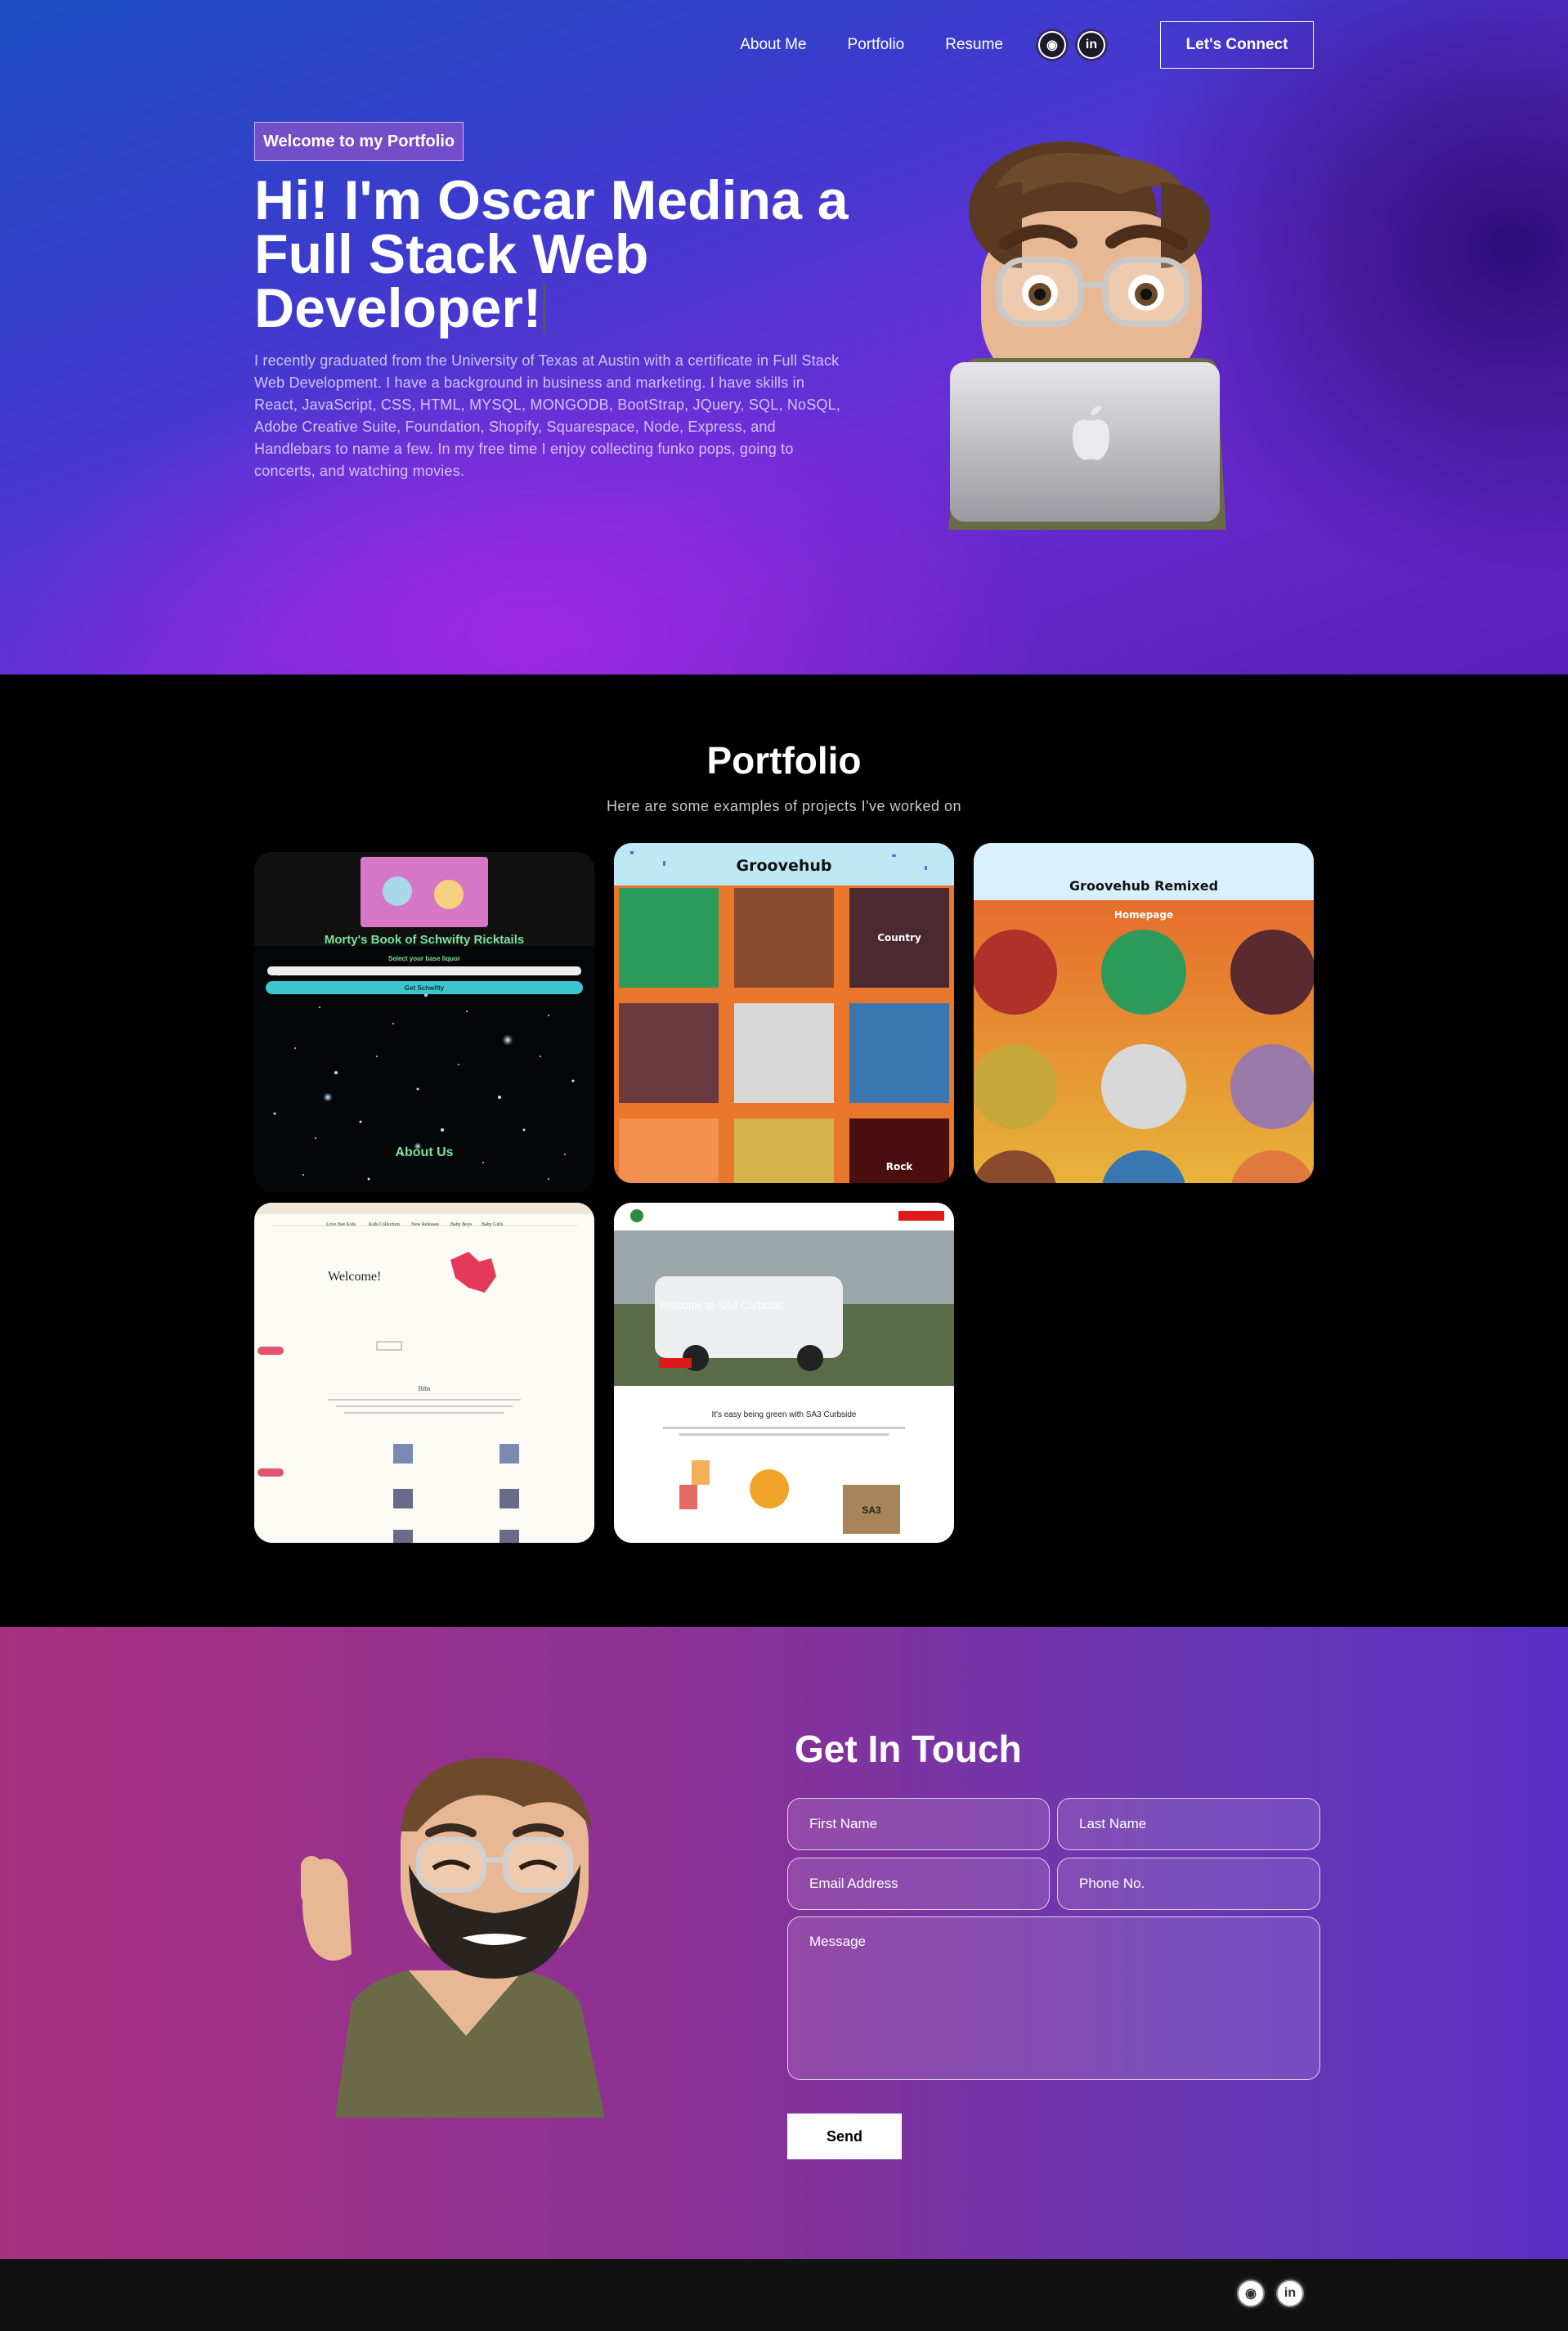 Image resolution: width=1568 pixels, height=2331 pixels. What do you see at coordinates (900, 1167) in the screenshot?
I see `tile-rock-label: Rock` at bounding box center [900, 1167].